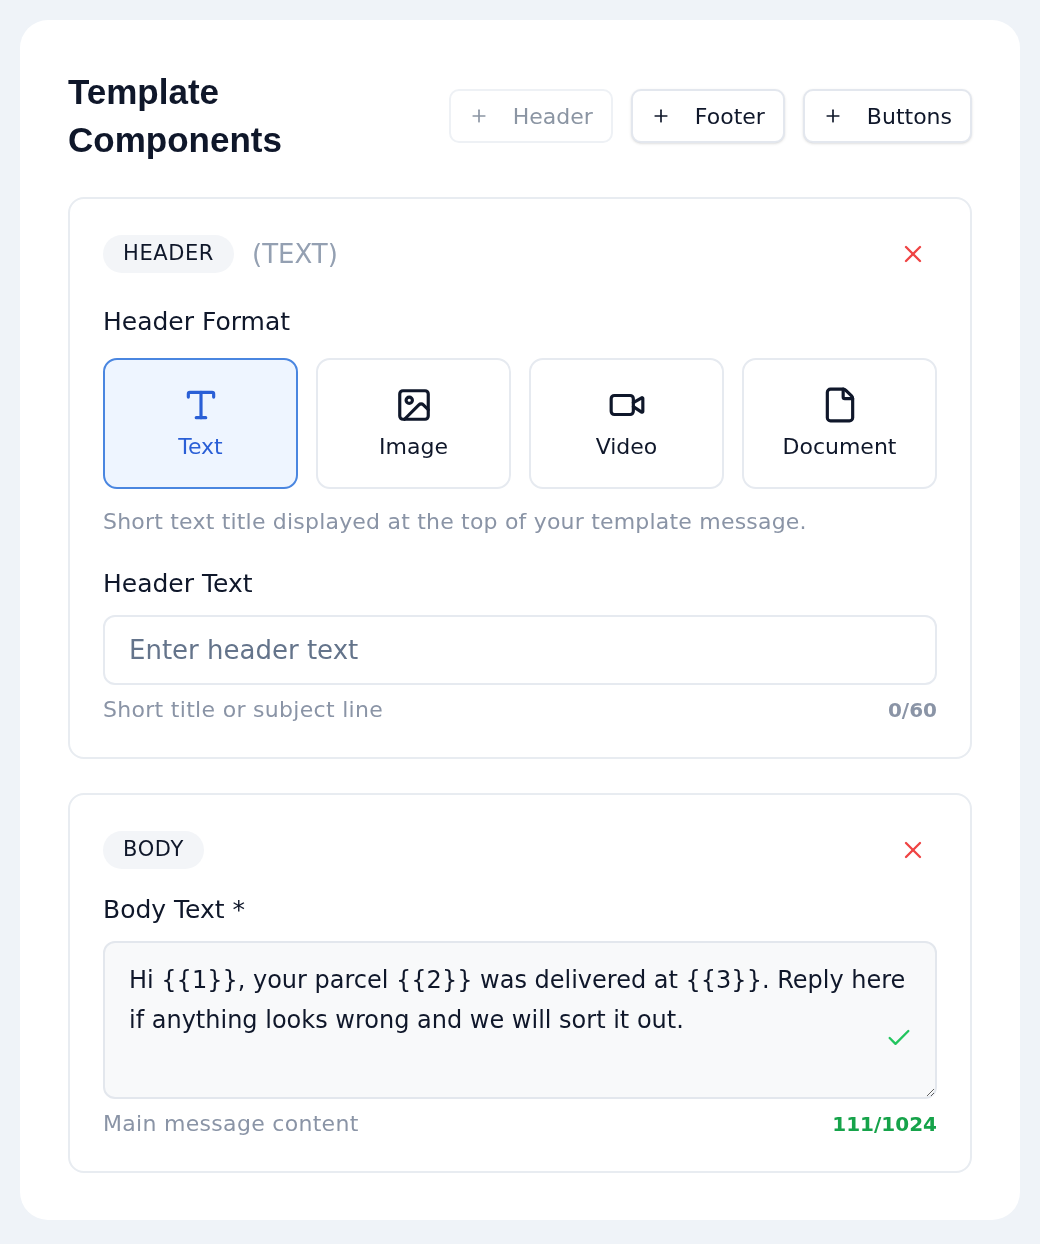  Describe the element at coordinates (243, 710) in the screenshot. I see `helper-text: Short title or subject line` at that location.